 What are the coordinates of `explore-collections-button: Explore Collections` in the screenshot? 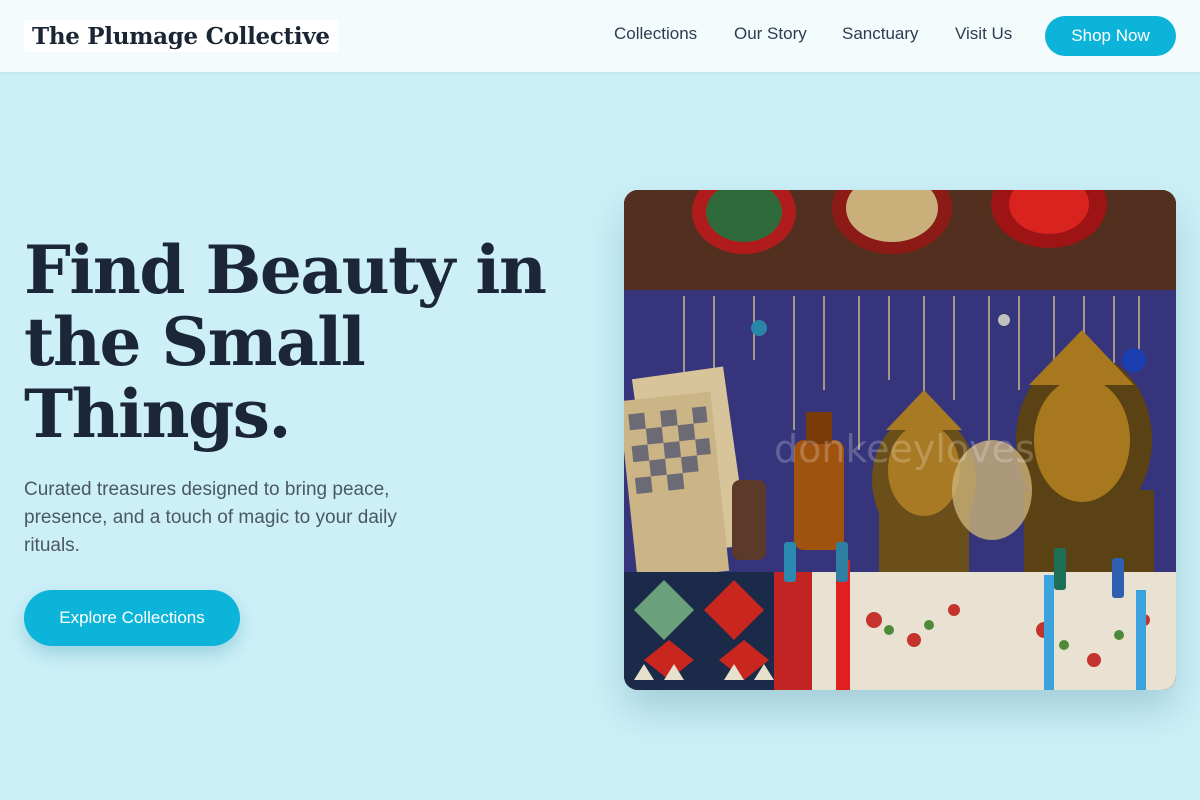 It's located at (132, 618).